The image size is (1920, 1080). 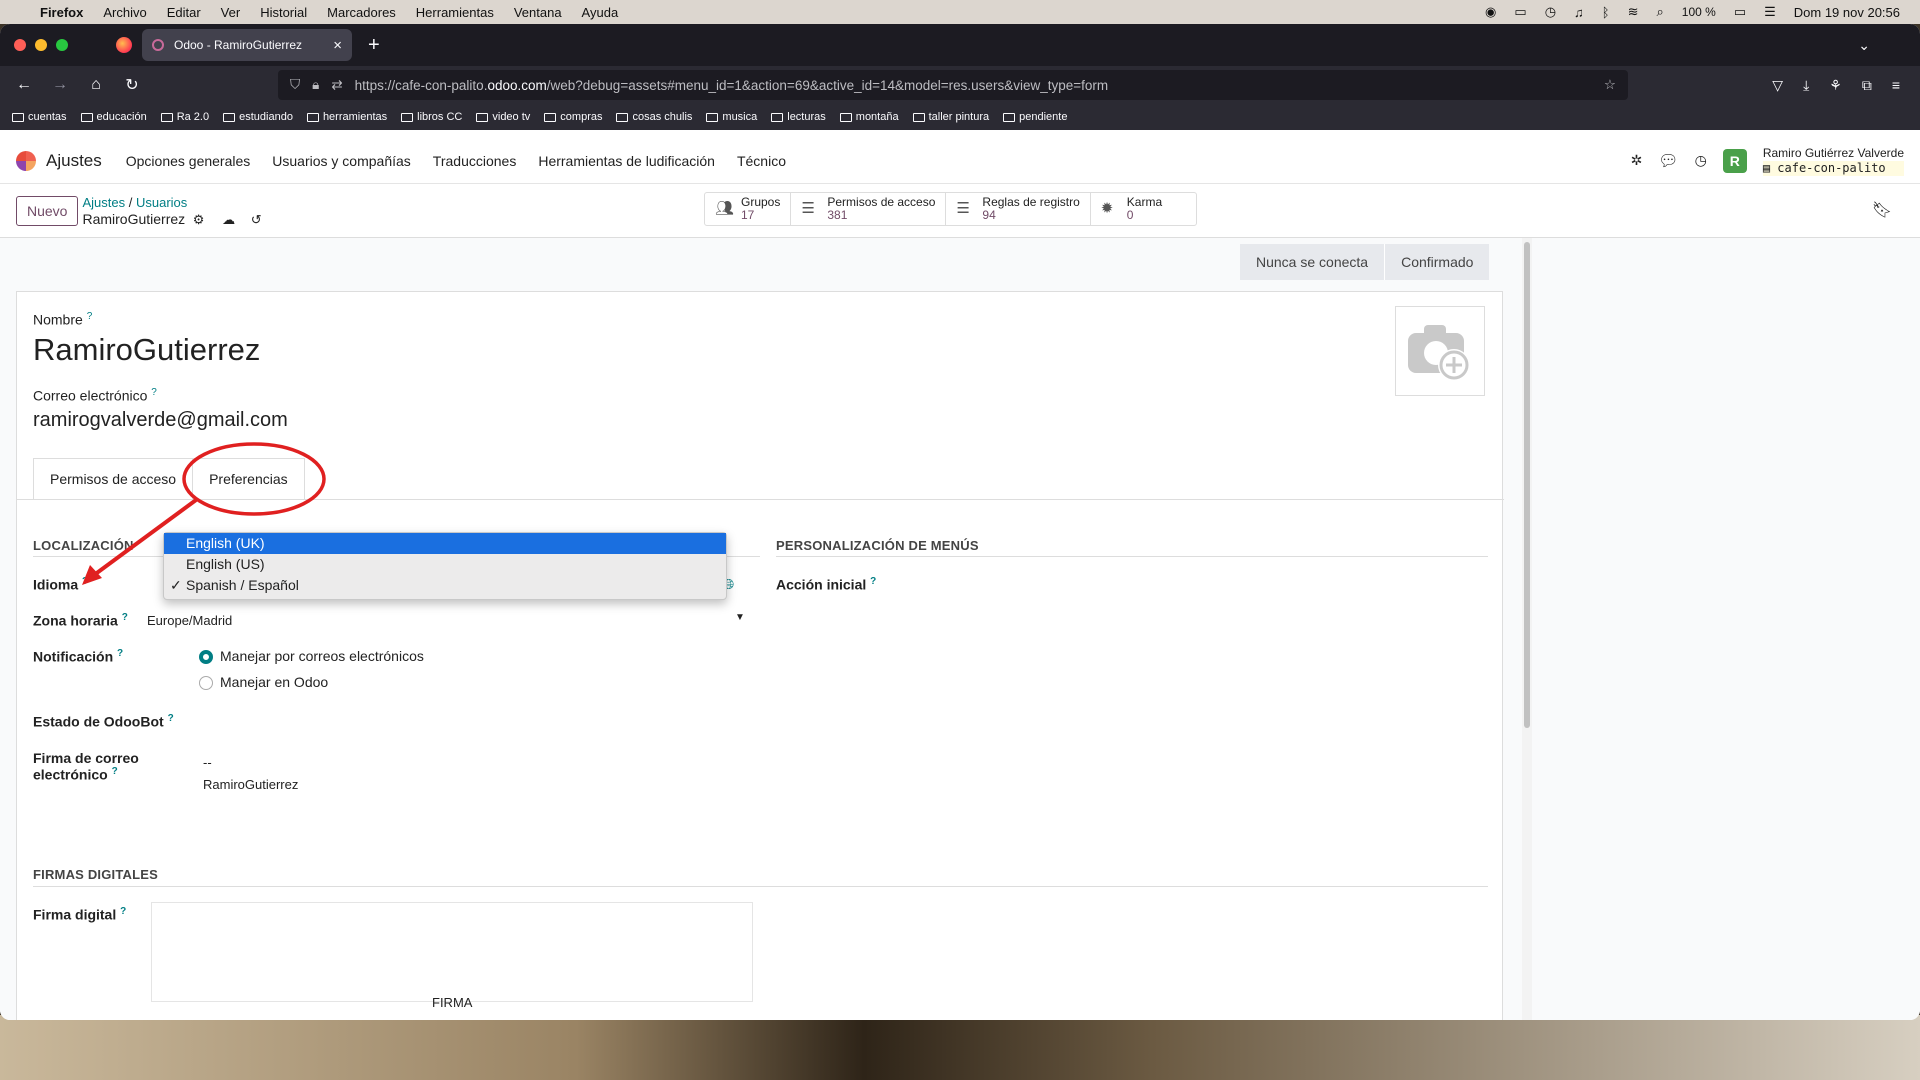 What do you see at coordinates (1633, 12) in the screenshot?
I see `wifi-off-icon: ≋` at bounding box center [1633, 12].